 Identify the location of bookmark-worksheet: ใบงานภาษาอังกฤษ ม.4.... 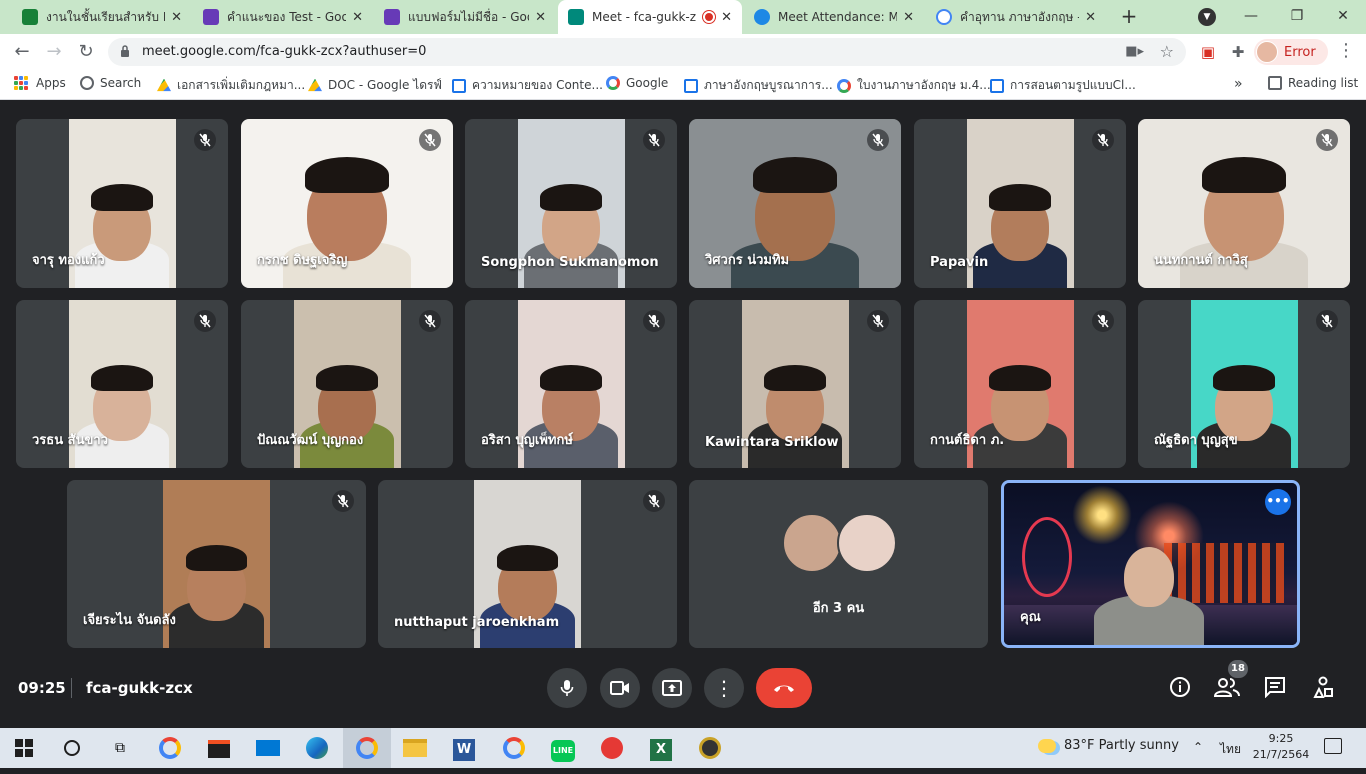
(914, 85).